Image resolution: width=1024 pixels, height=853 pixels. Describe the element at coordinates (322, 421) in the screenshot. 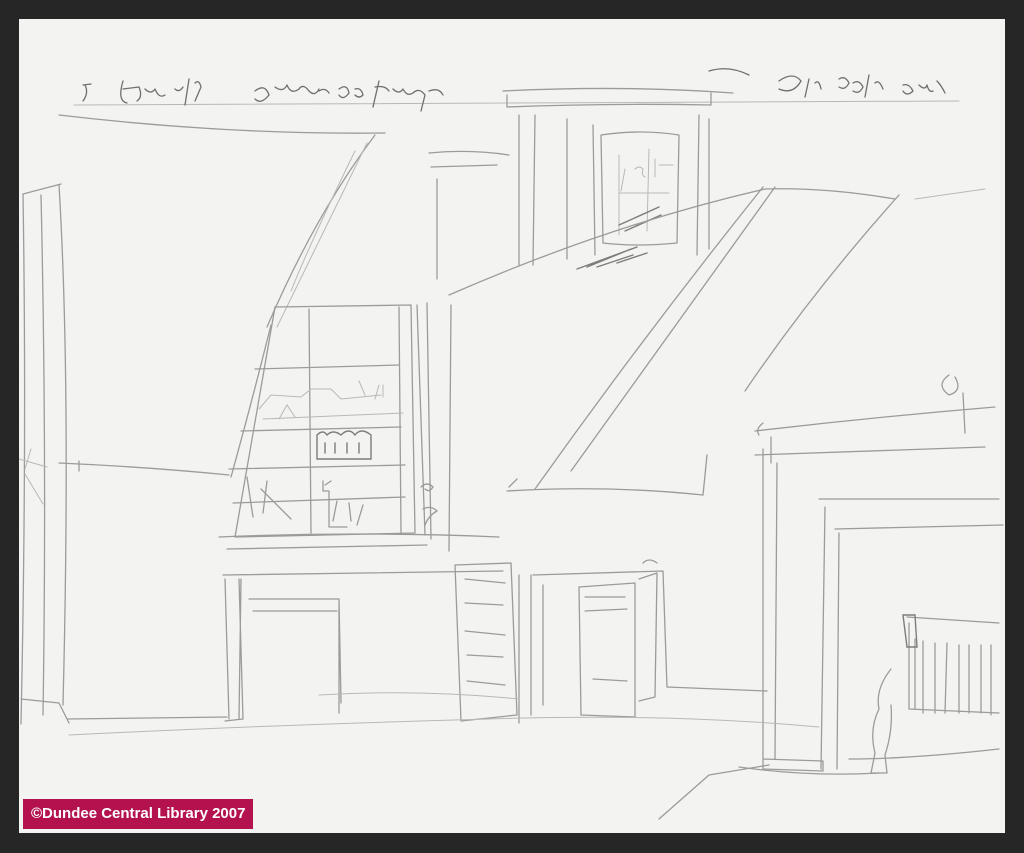

I see `large-window` at that location.